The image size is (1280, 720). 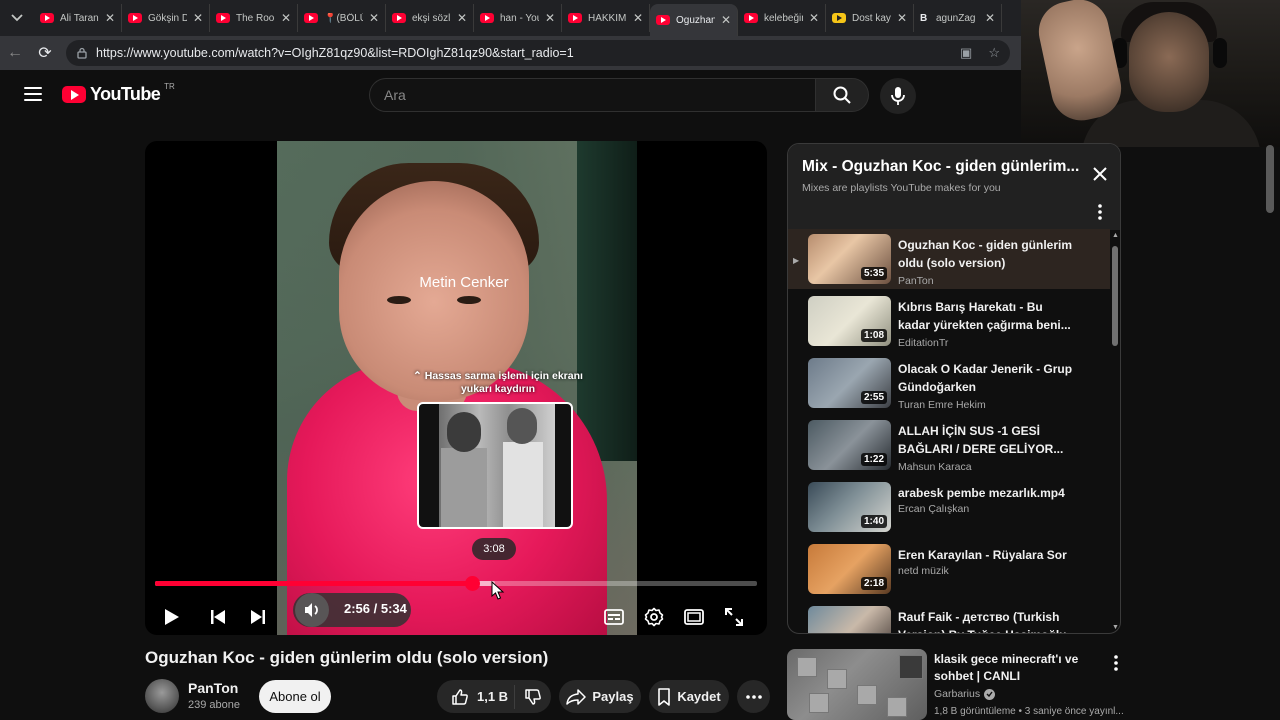 I want to click on playlist-item-thumbnail: 2:55, so click(x=849, y=383).